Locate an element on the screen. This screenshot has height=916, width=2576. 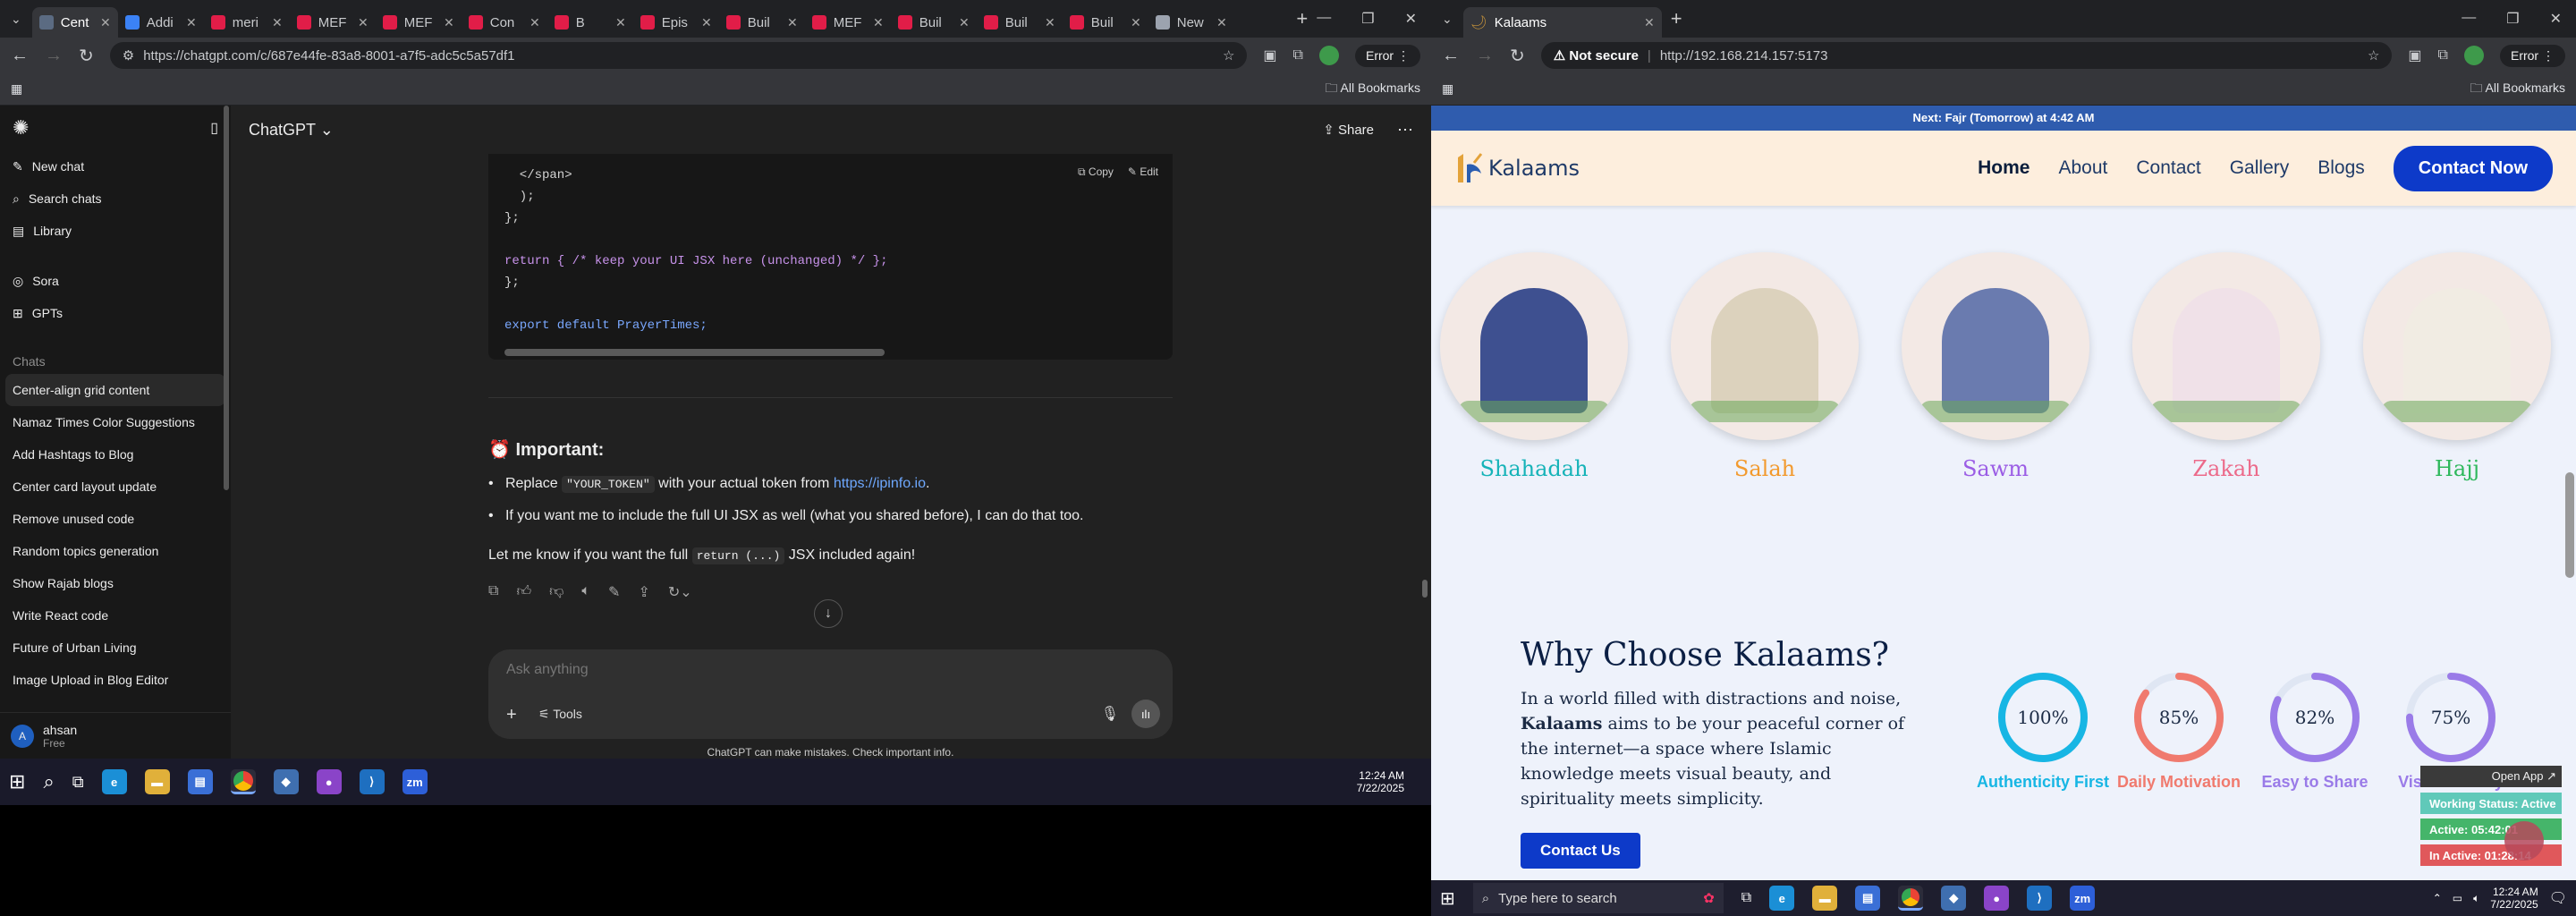
tab-10: Buil ✕ is located at coordinates (934, 22).